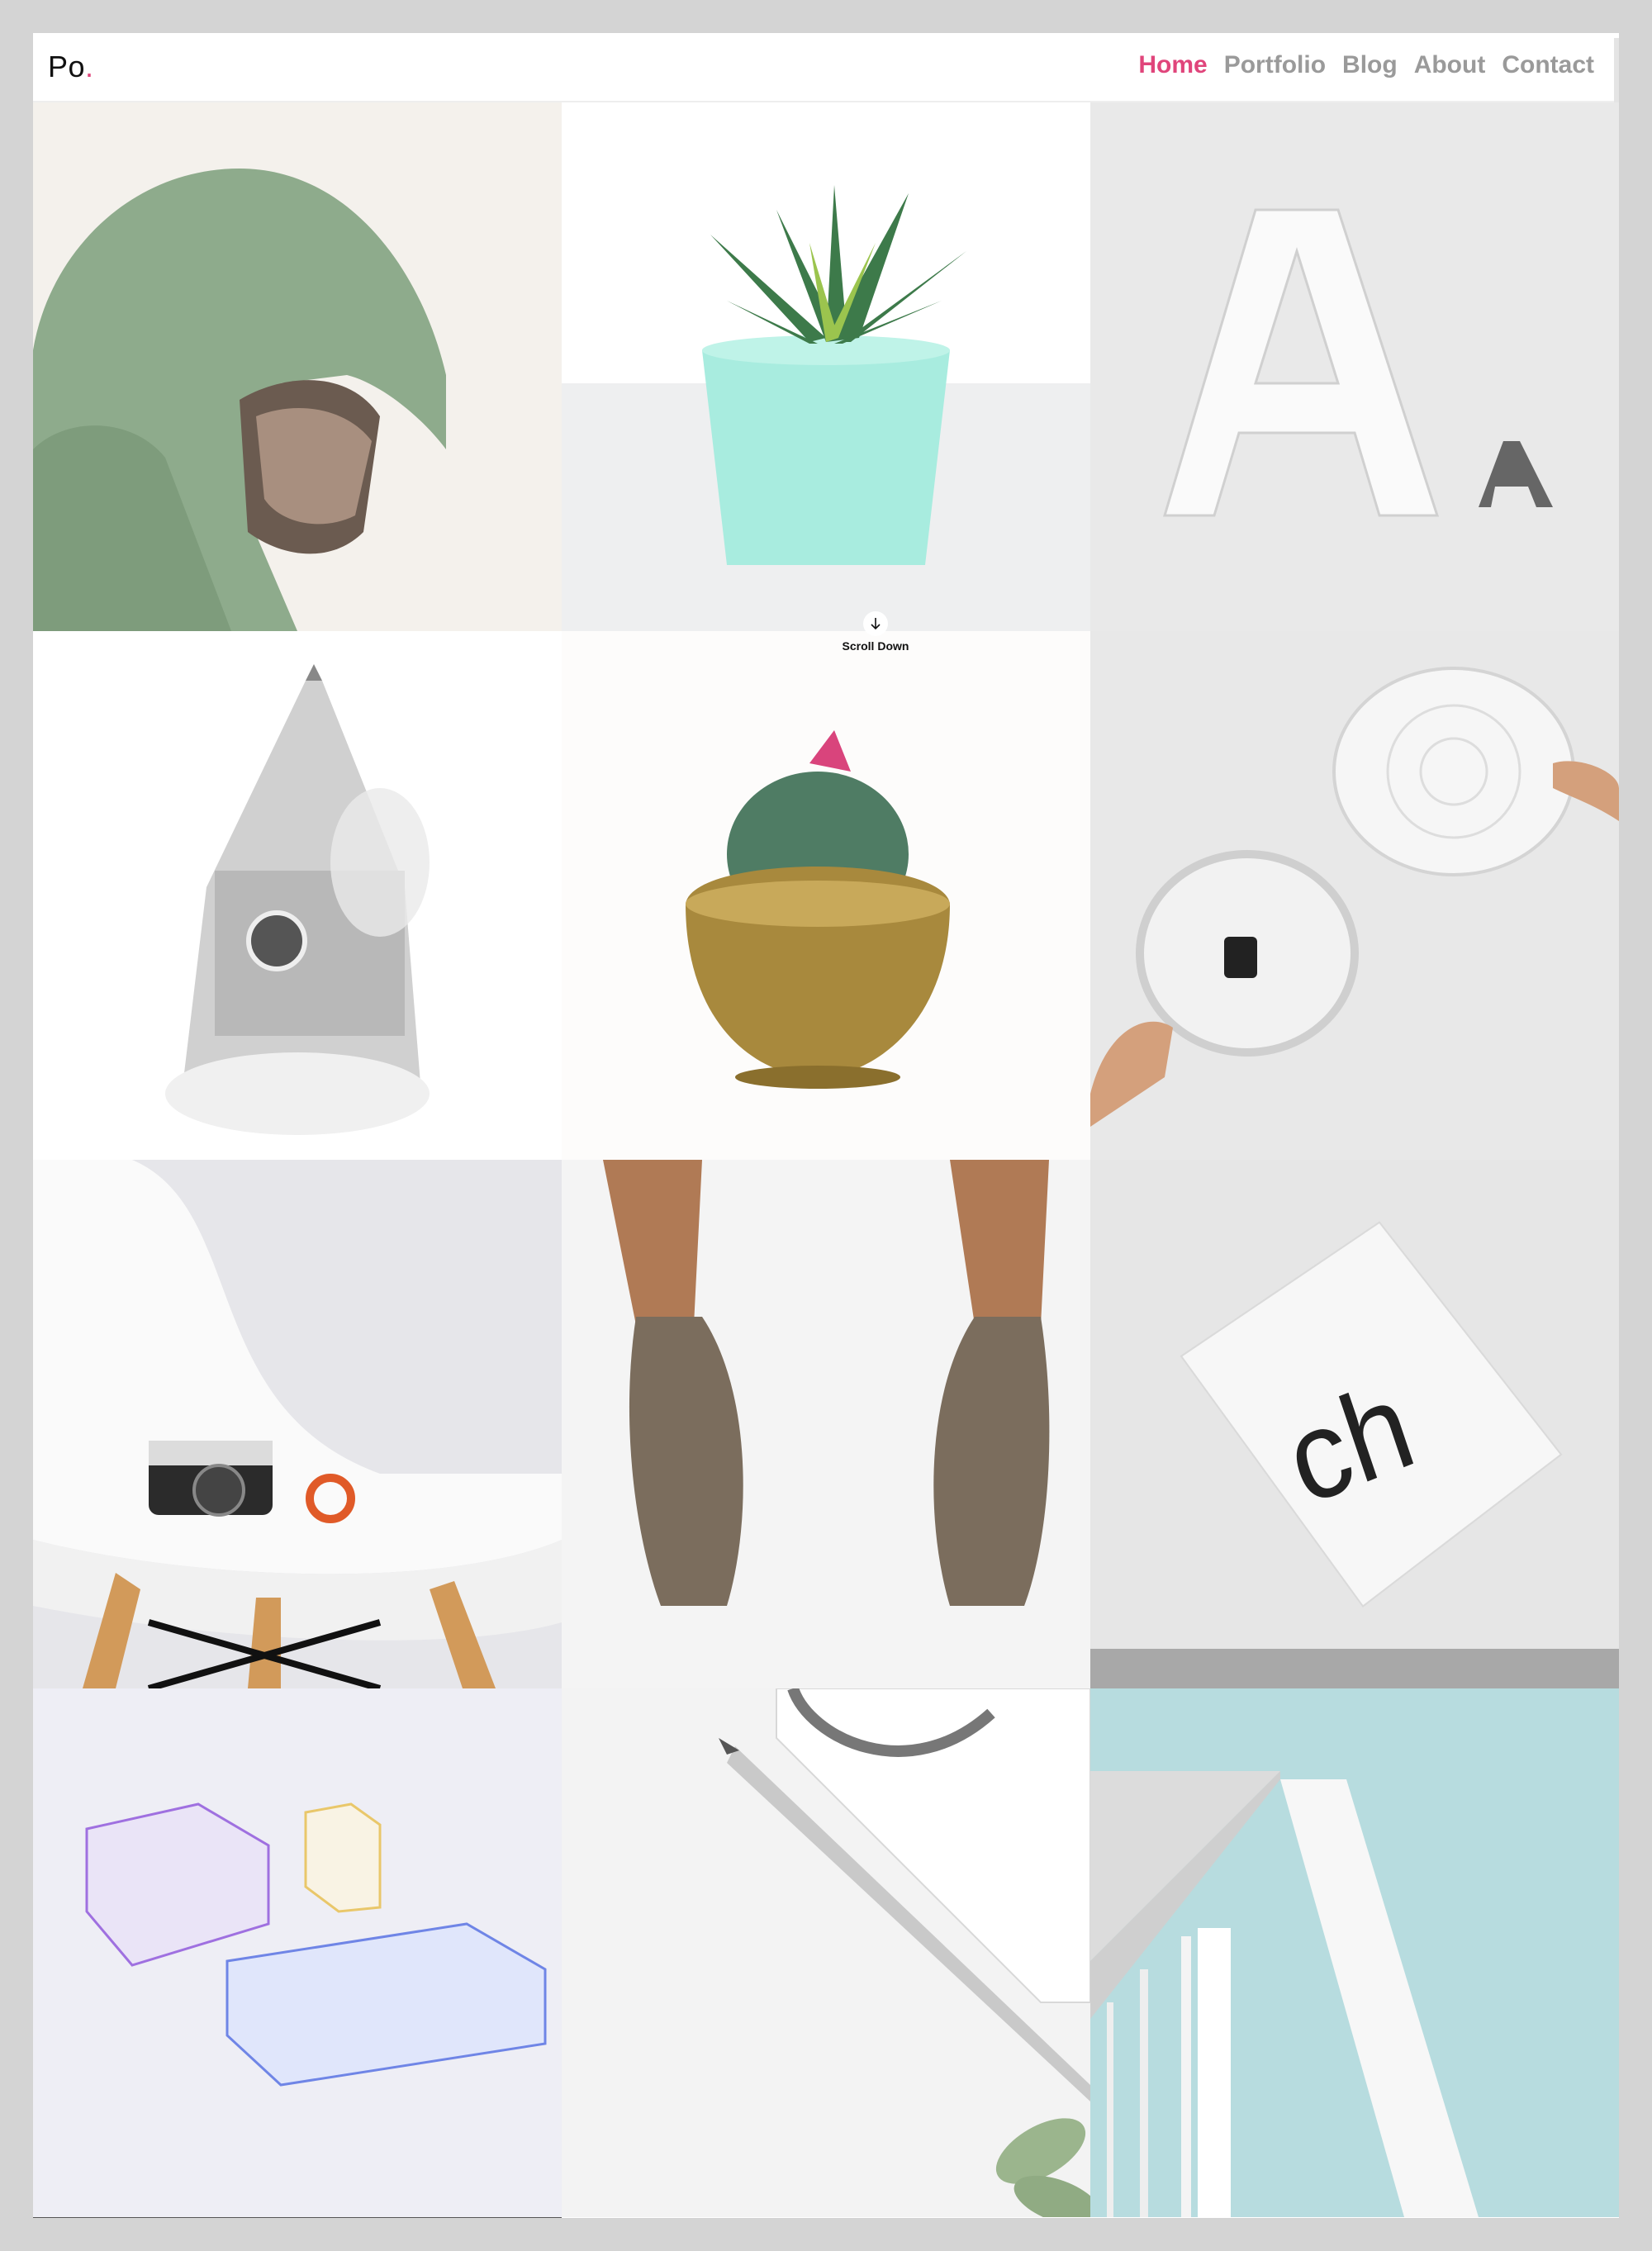 The width and height of the screenshot is (1652, 2251). Describe the element at coordinates (67, 66) in the screenshot. I see `logo-text: Po` at that location.